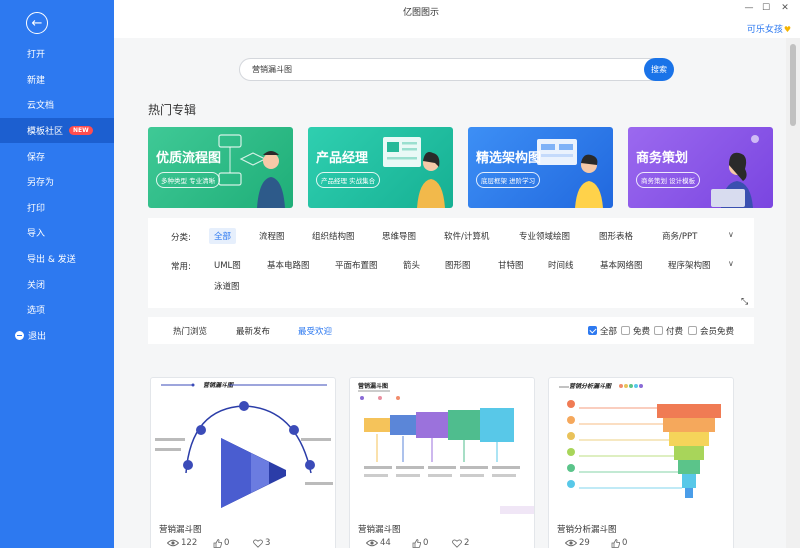 The height and width of the screenshot is (548, 800). Describe the element at coordinates (356, 265) in the screenshot. I see `common-chip: 平面布置图` at that location.